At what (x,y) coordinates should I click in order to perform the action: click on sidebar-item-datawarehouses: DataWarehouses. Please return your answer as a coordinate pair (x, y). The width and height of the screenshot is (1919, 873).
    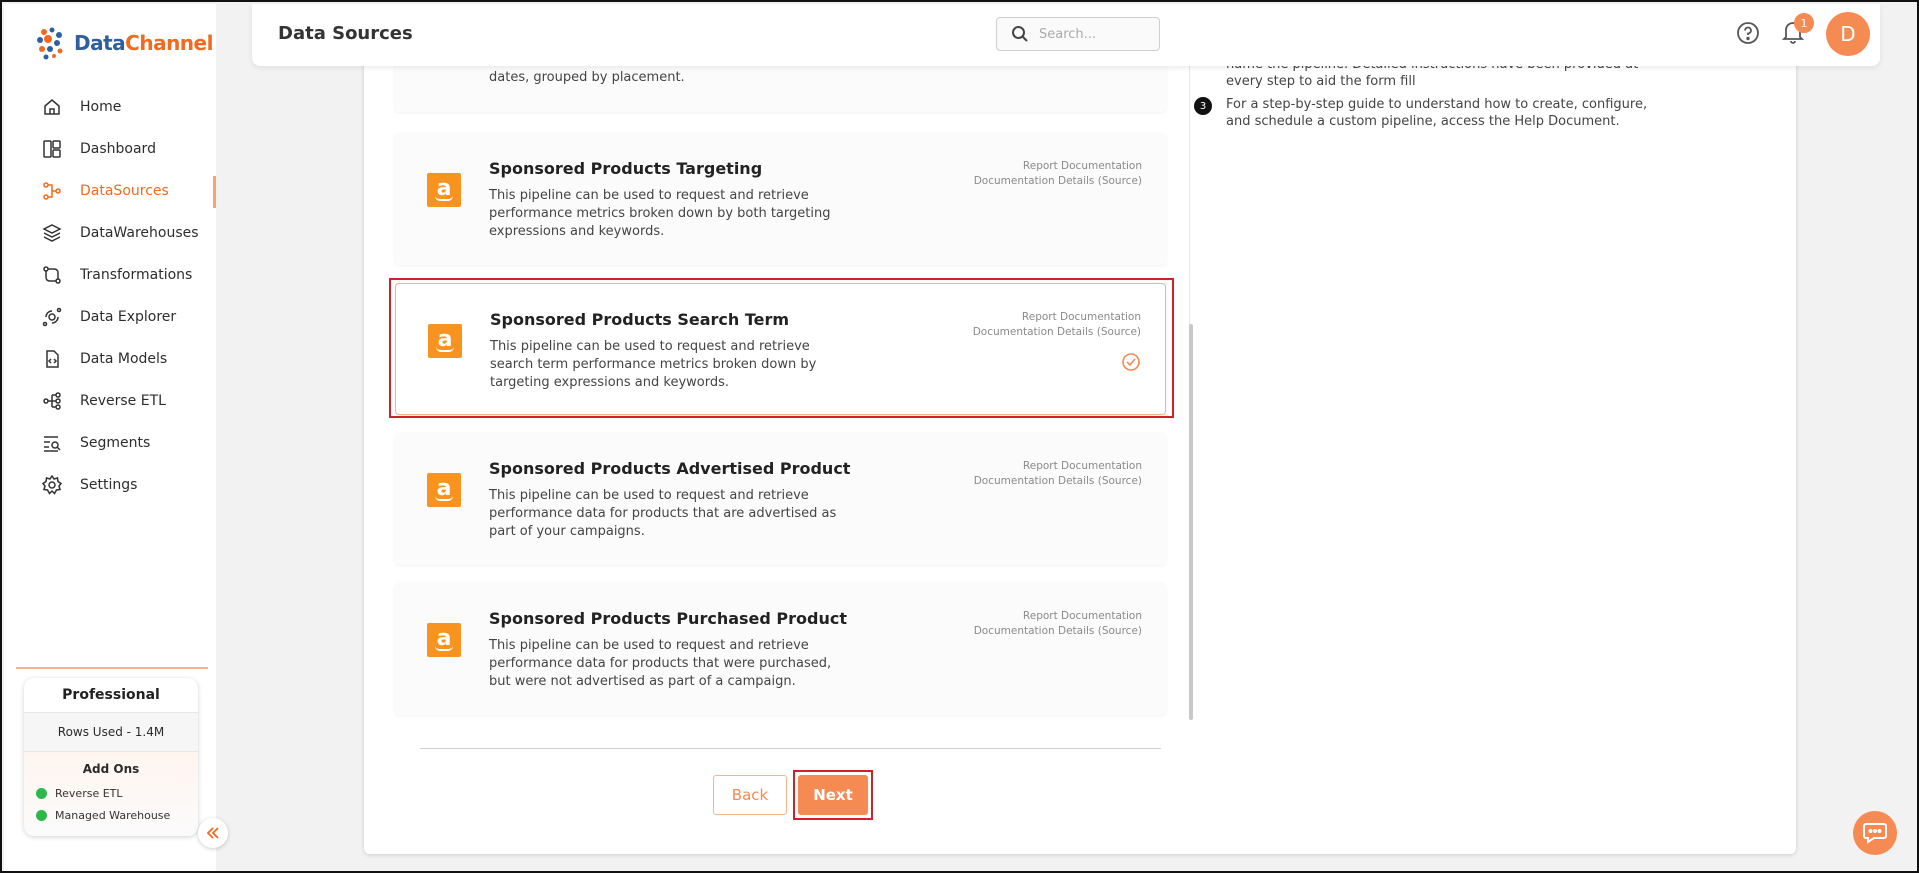
    Looking at the image, I should click on (110, 233).